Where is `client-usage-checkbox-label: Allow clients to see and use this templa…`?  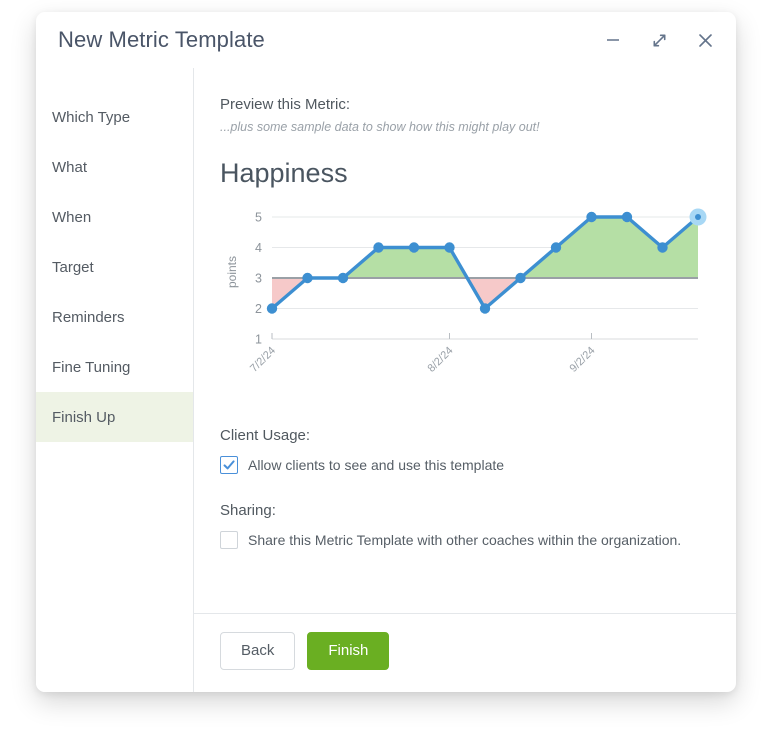
client-usage-checkbox-label: Allow clients to see and use this templa… is located at coordinates (376, 465).